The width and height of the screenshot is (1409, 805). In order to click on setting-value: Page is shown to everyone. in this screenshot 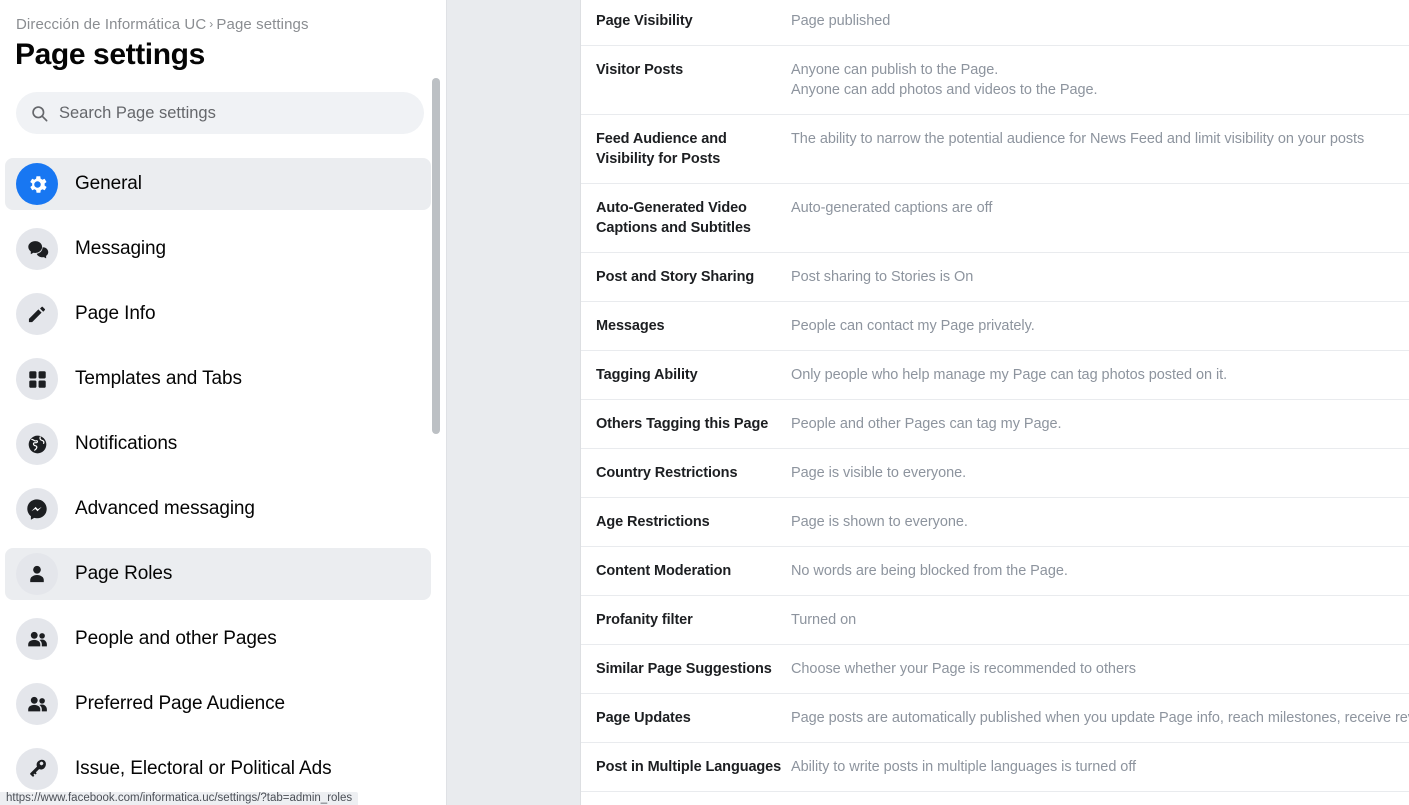, I will do `click(879, 522)`.